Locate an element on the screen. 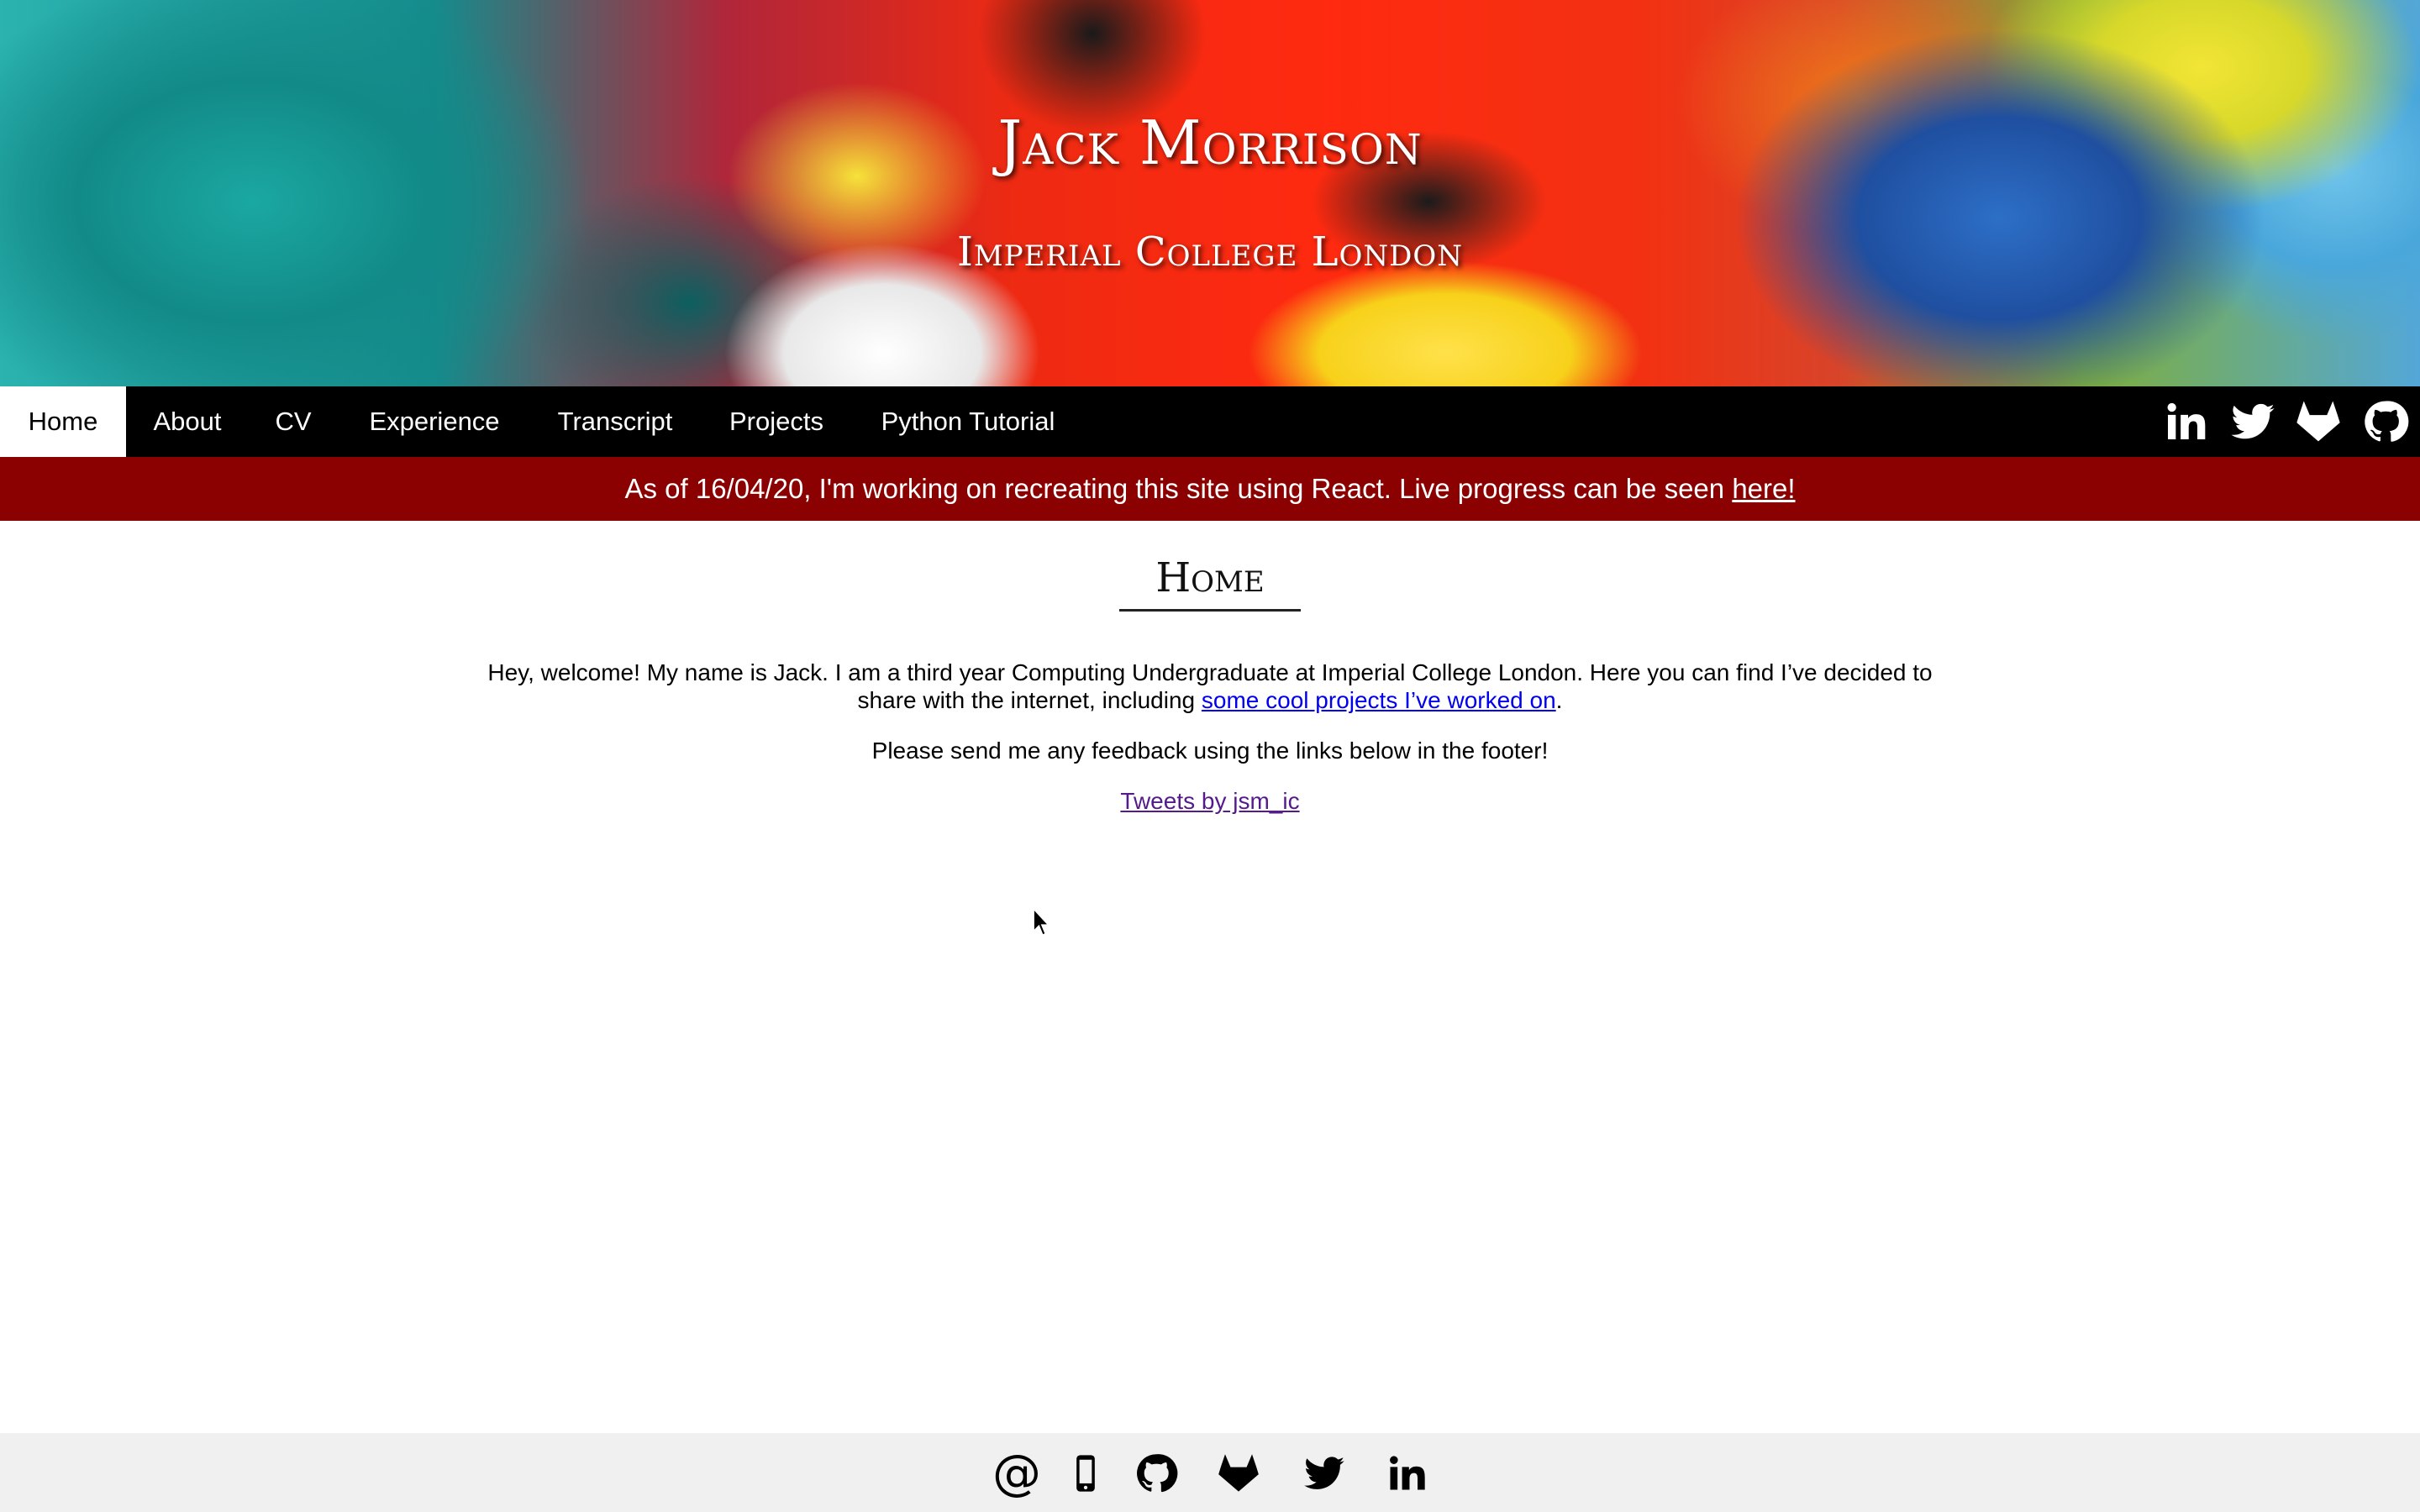 This screenshot has height=1512, width=2420. title-underline is located at coordinates (1210, 610).